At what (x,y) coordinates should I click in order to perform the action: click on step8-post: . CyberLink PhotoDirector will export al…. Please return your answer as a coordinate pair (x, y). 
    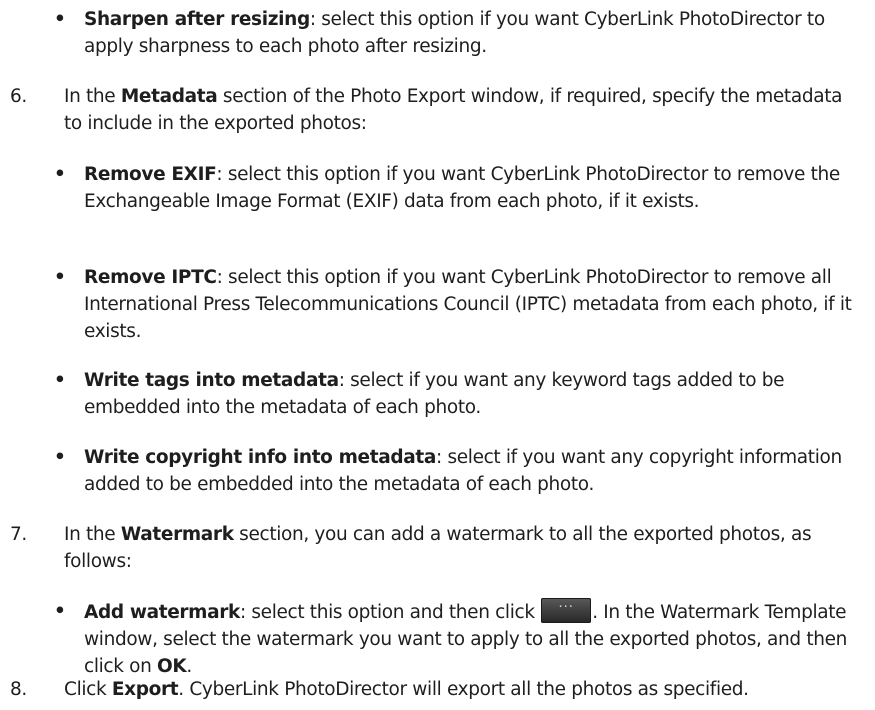
    Looking at the image, I should click on (463, 689).